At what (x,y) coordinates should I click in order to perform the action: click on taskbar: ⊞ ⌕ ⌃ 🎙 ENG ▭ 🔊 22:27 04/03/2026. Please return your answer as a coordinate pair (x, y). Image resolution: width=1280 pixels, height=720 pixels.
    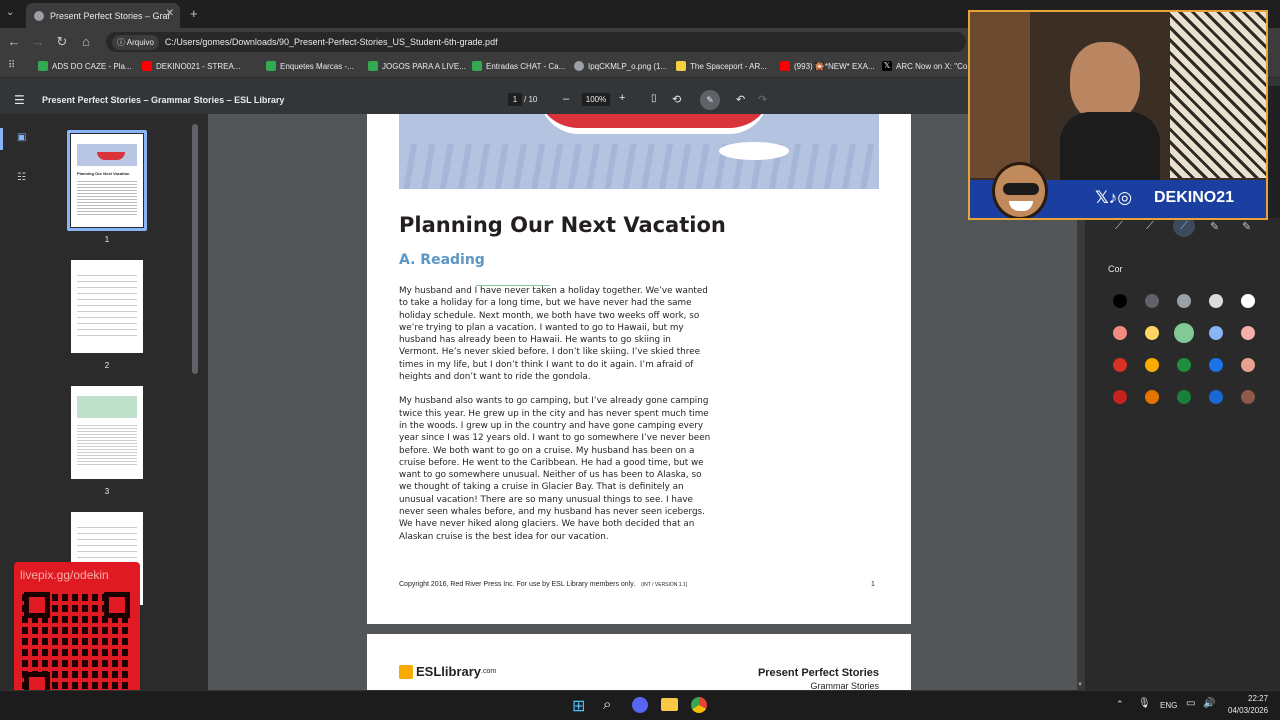
    Looking at the image, I should click on (640, 705).